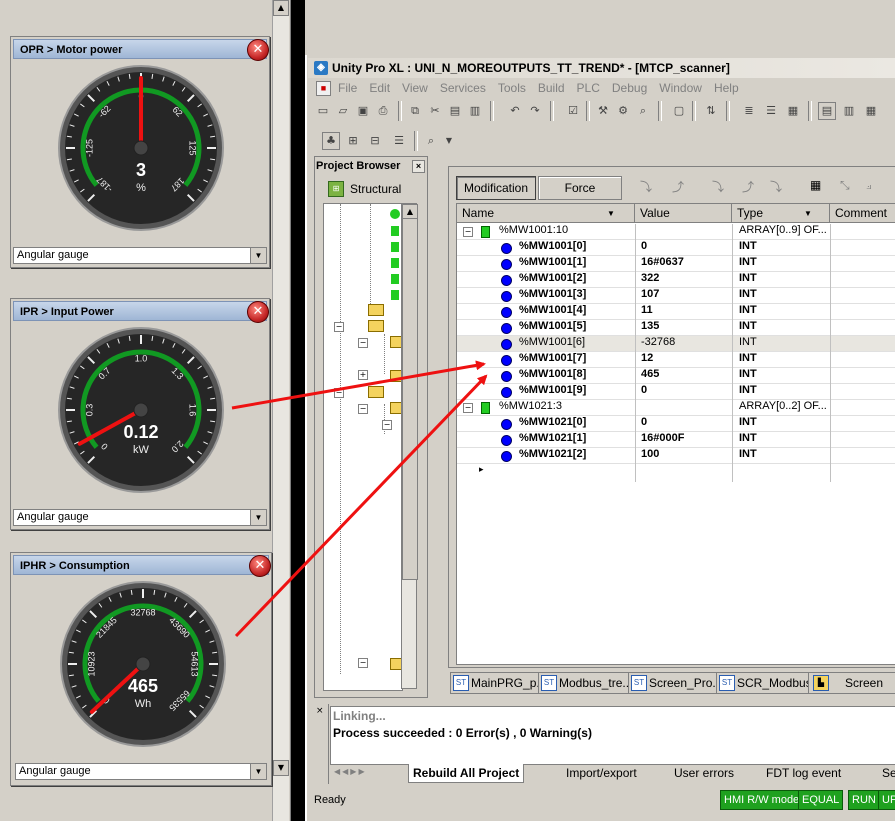 Image resolution: width=895 pixels, height=821 pixels. Describe the element at coordinates (726, 88) in the screenshot. I see `menu-help: Help` at that location.